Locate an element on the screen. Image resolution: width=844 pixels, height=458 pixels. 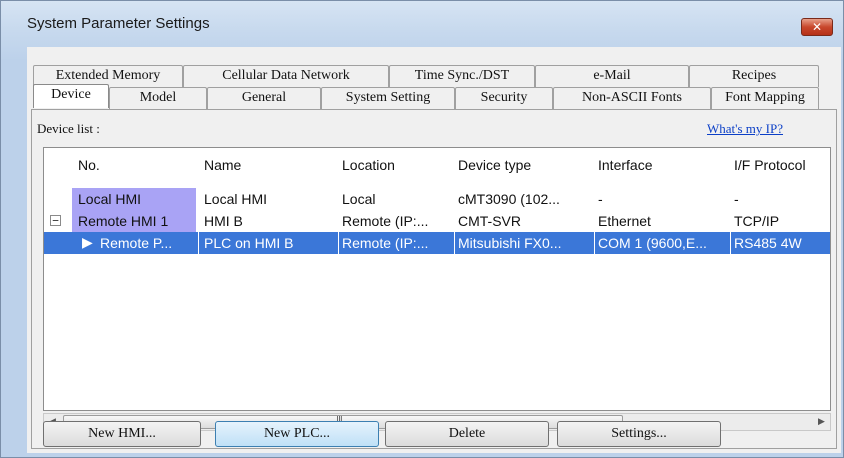
cell-name: HMI B is located at coordinates (223, 221).